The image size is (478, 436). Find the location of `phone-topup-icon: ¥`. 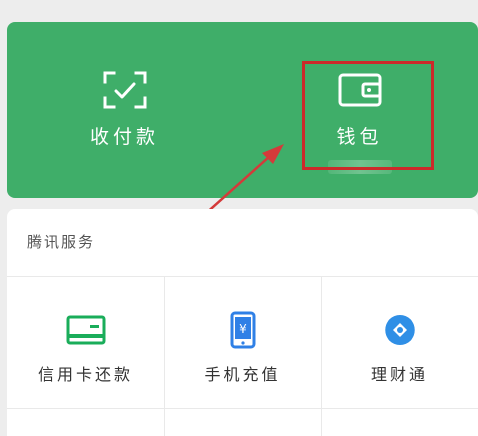

phone-topup-icon: ¥ is located at coordinates (243, 330).